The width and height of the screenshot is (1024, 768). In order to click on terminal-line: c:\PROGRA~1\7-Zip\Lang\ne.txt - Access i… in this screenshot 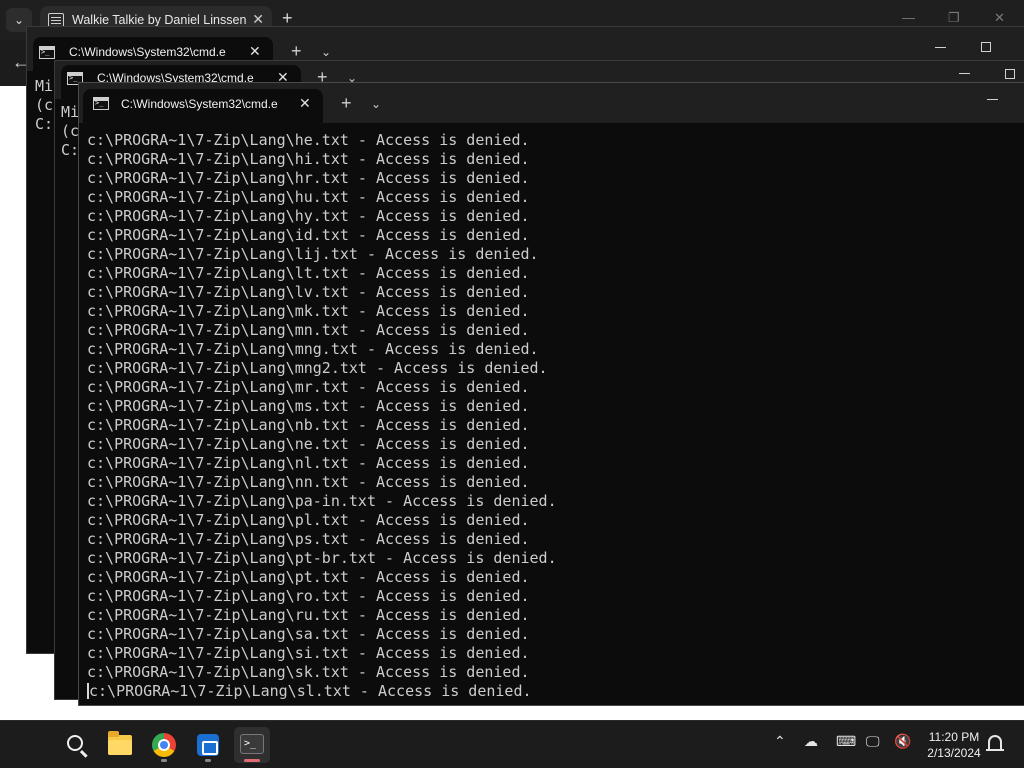, I will do `click(308, 444)`.